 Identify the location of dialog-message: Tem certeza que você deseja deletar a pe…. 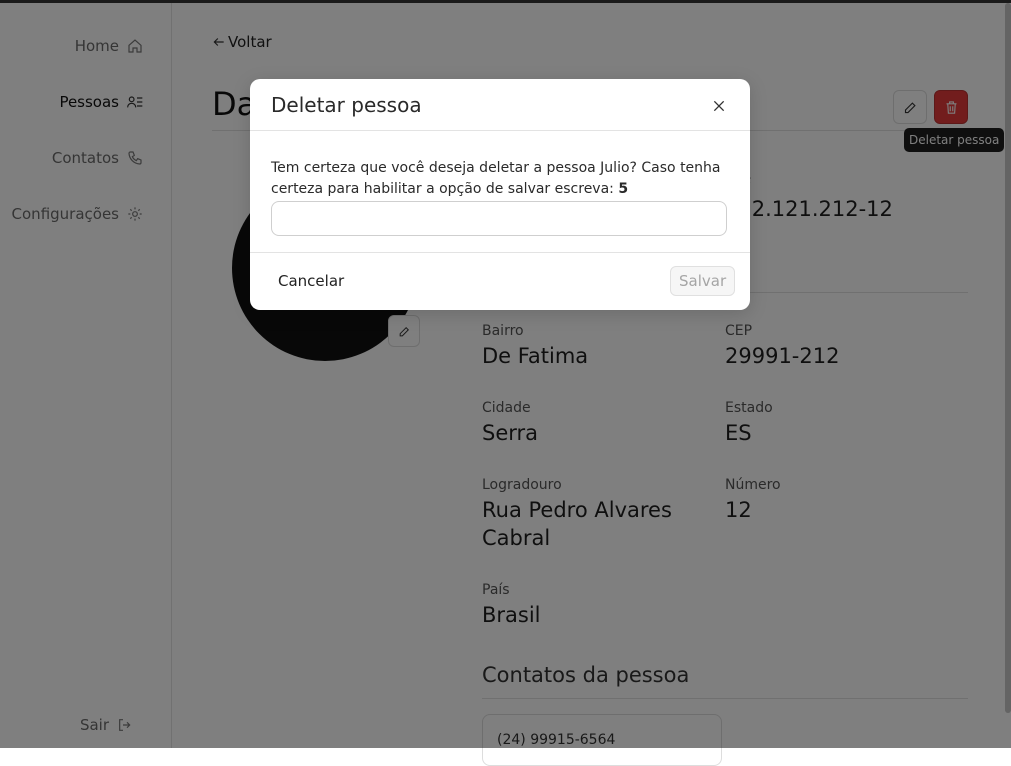
(501, 179).